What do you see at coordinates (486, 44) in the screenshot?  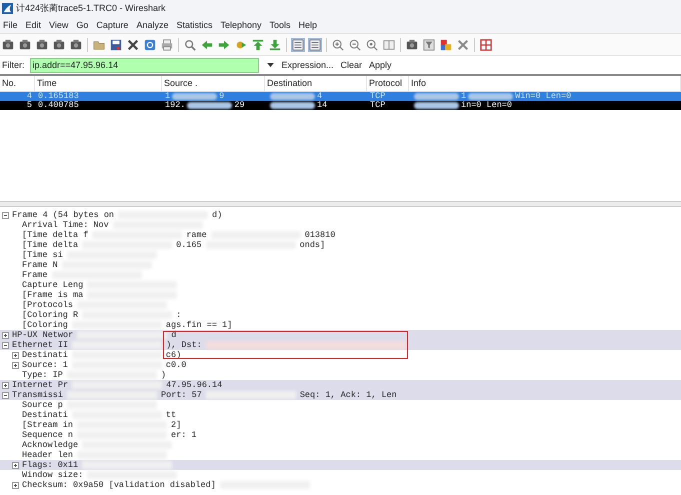 I see `help-icon` at bounding box center [486, 44].